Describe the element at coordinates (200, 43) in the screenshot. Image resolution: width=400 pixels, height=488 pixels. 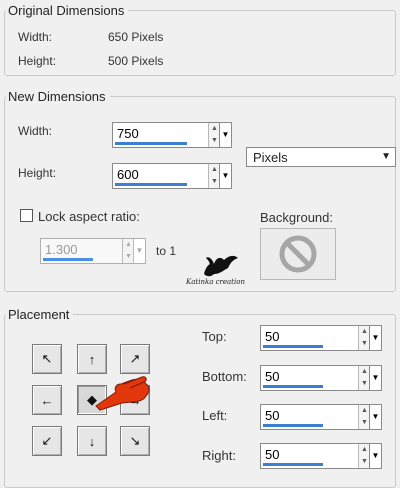
I see `original-dimensions-frame` at that location.